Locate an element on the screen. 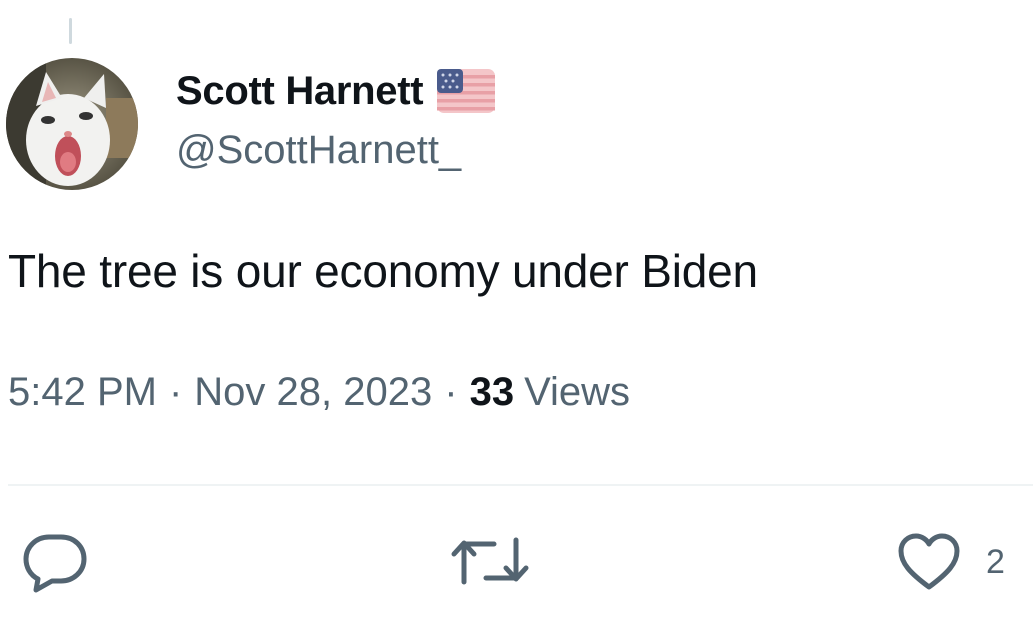 The height and width of the screenshot is (620, 1033). reply-icon is located at coordinates (55, 563).